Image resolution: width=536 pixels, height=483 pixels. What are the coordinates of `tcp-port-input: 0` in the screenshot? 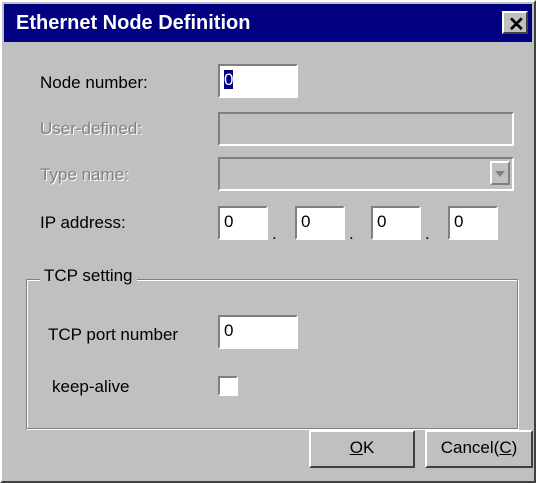 It's located at (258, 332).